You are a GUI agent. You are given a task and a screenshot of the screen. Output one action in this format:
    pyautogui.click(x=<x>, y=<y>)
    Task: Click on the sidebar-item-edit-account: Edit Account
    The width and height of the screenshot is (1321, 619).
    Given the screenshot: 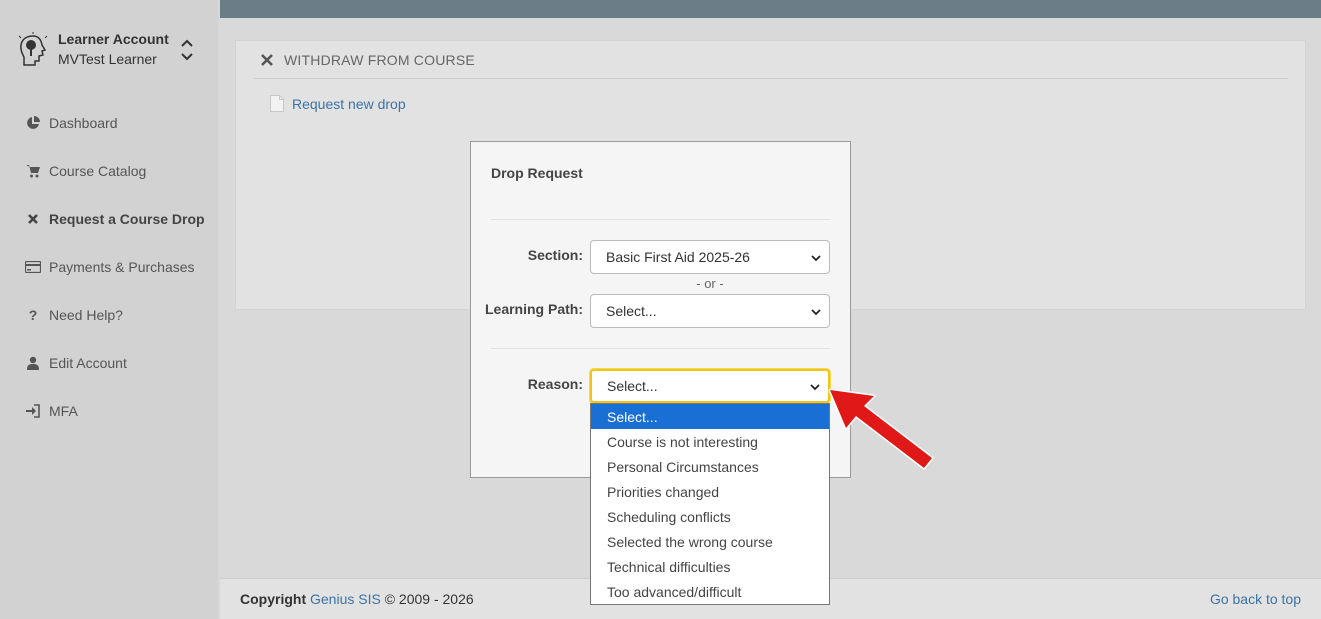 What is the action you would take?
    pyautogui.click(x=109, y=363)
    